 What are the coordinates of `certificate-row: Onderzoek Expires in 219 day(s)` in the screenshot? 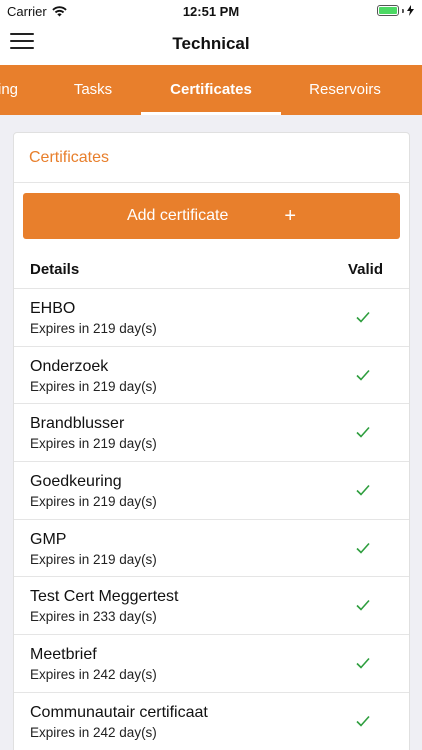 It's located at (211, 376).